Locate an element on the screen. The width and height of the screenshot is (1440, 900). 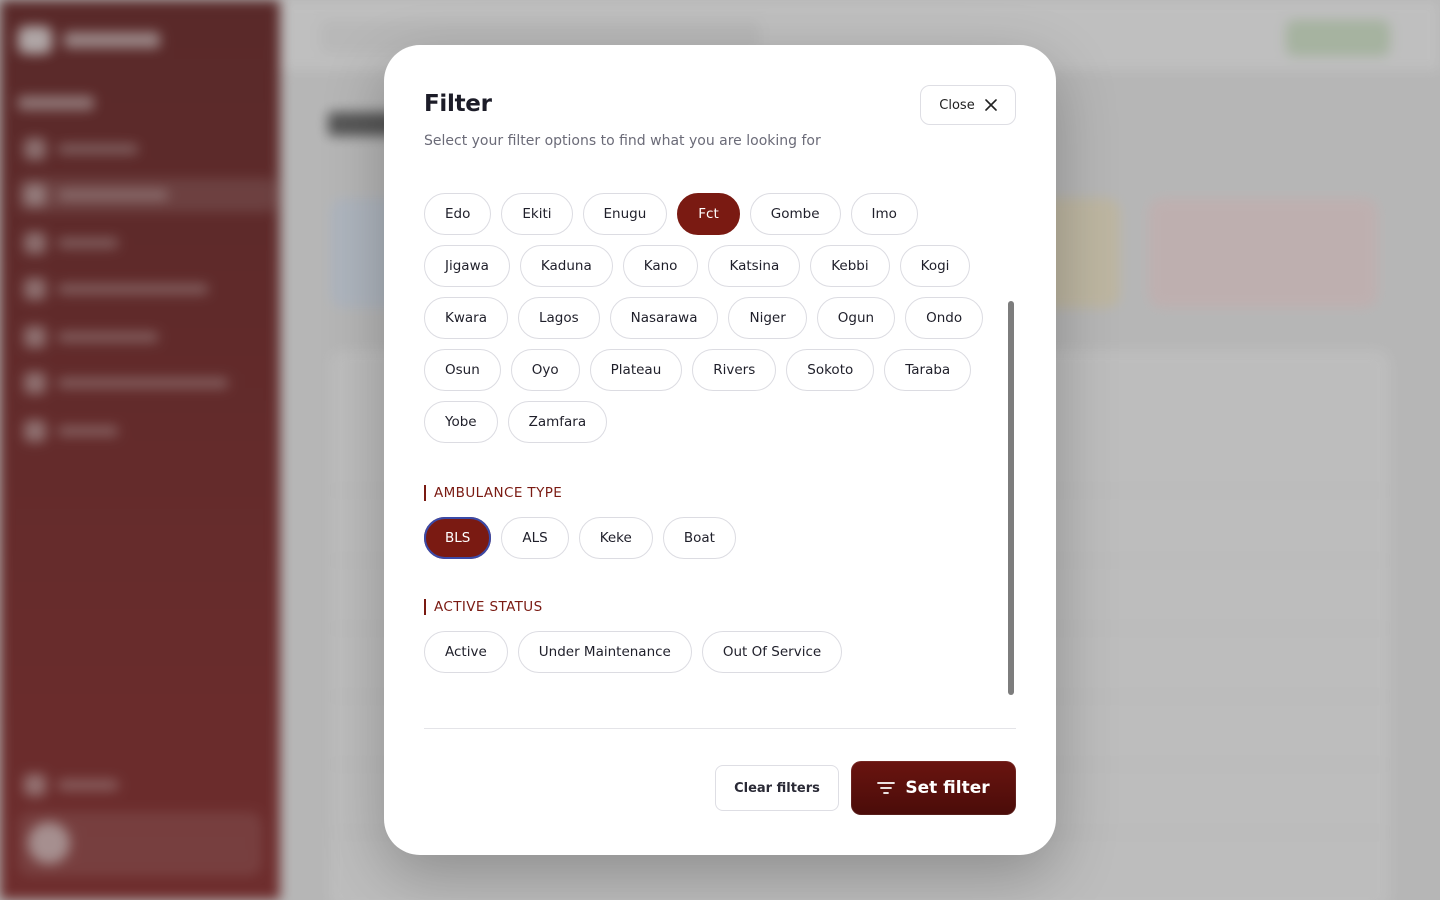
set-filter-button: Set filter is located at coordinates (933, 788).